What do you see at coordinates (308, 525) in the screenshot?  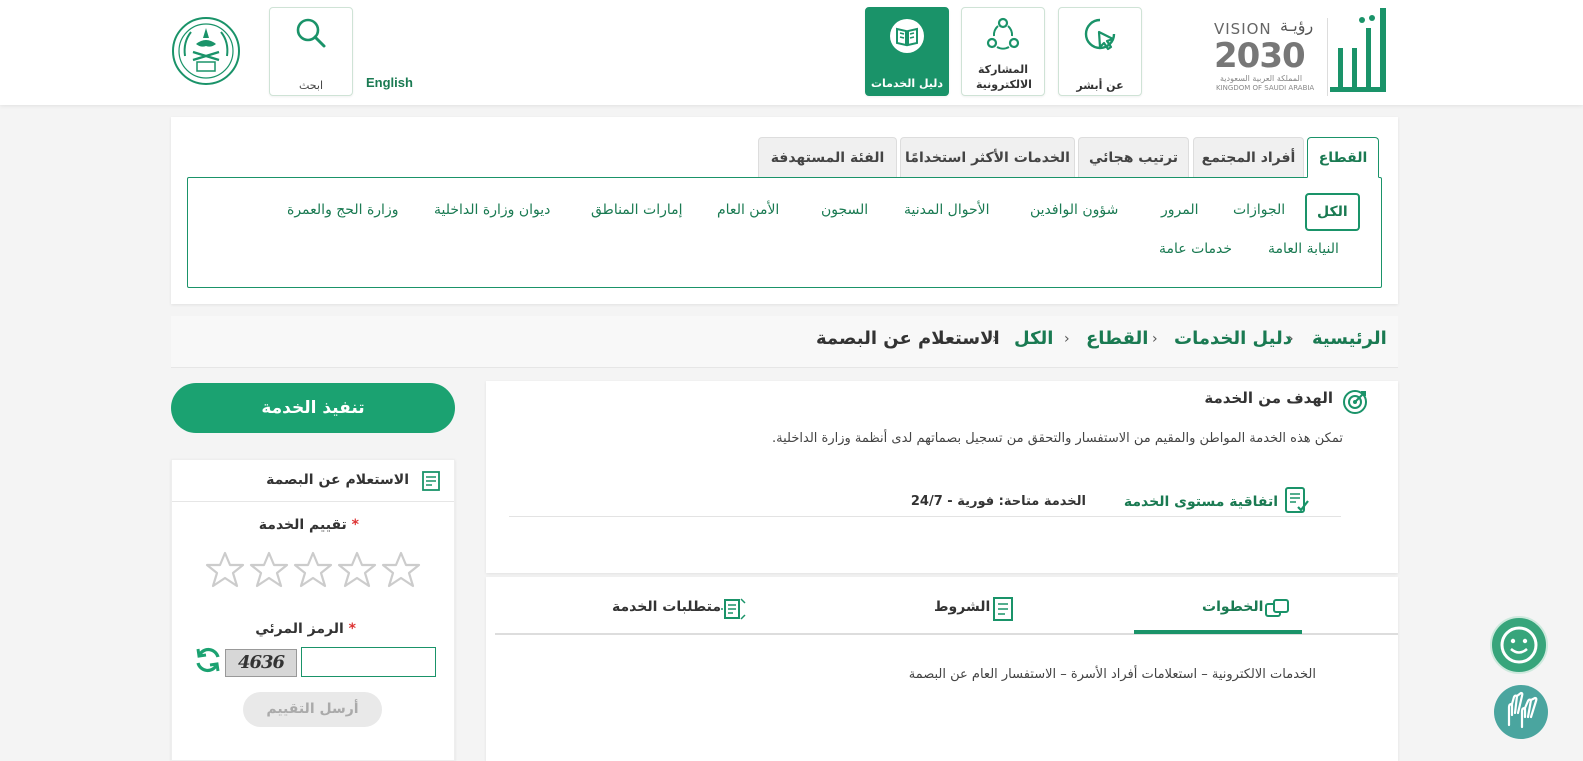 I see `service-rating-label: تقييم الخدمة *` at bounding box center [308, 525].